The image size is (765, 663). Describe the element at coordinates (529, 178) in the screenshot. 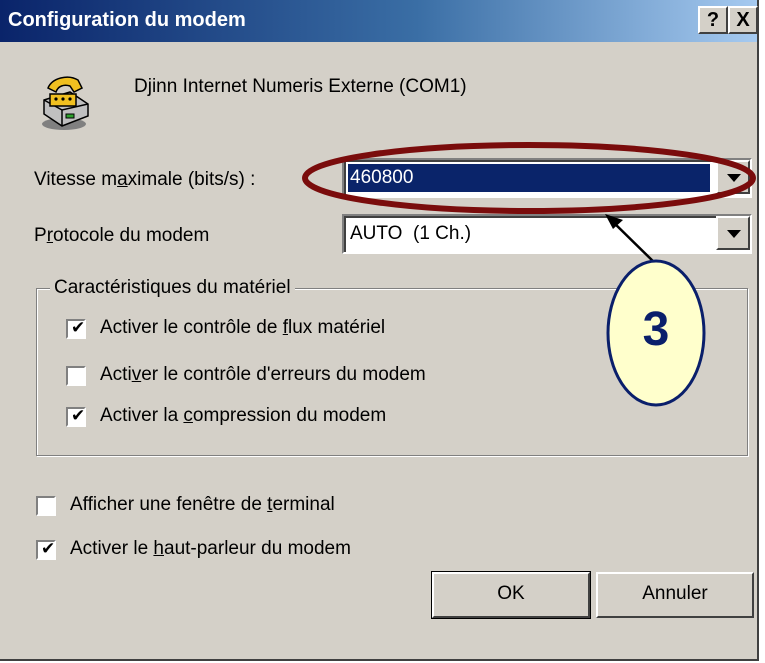

I see `highlight-ring` at that location.